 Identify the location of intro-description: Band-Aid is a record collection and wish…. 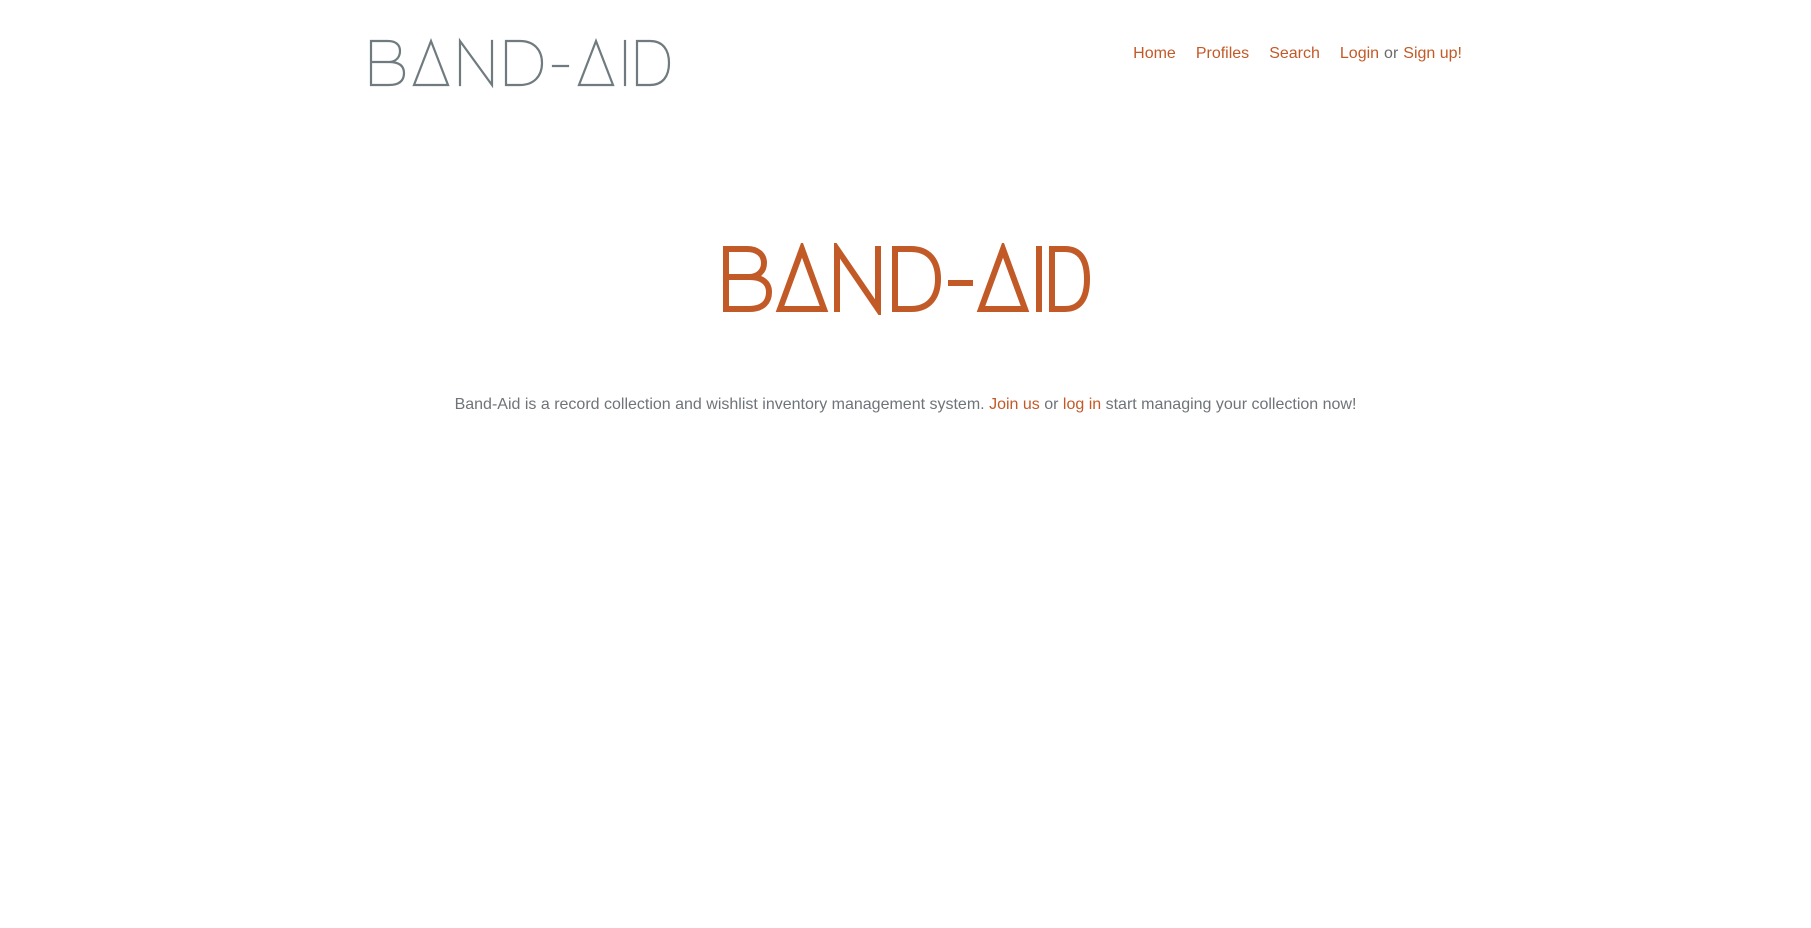
(719, 404).